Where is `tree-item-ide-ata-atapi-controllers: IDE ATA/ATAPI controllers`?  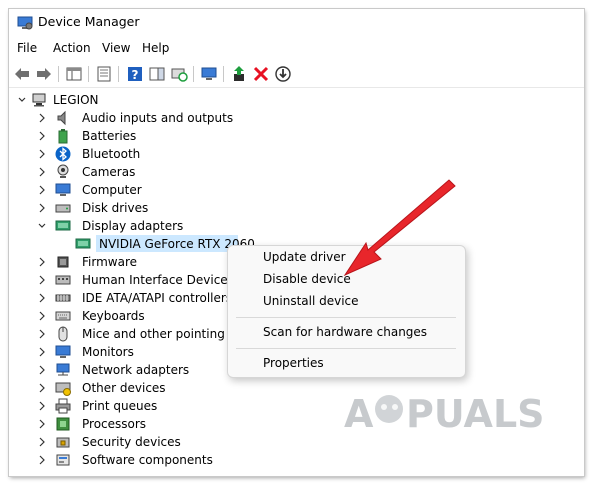 tree-item-ide-ata-atapi-controllers: IDE ATA/ATAPI controllers is located at coordinates (134, 298).